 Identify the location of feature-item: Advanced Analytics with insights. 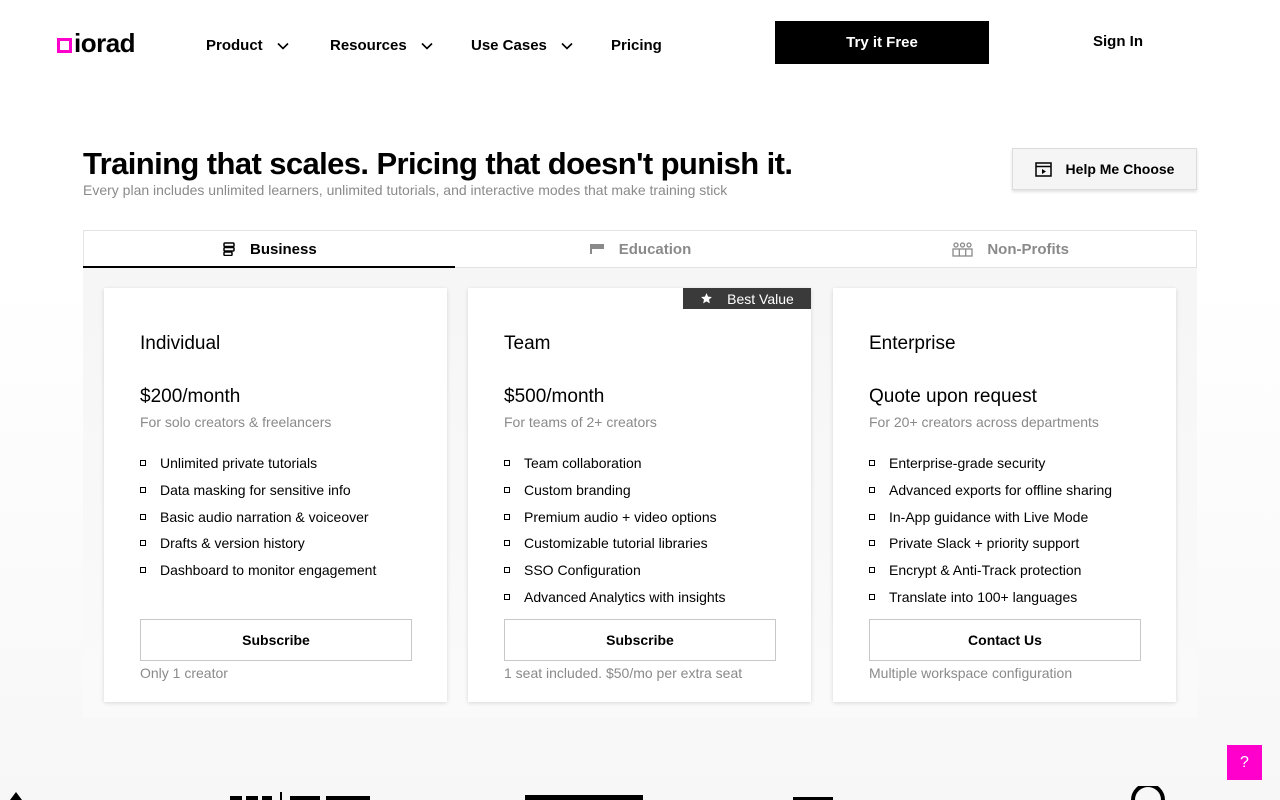
(615, 596).